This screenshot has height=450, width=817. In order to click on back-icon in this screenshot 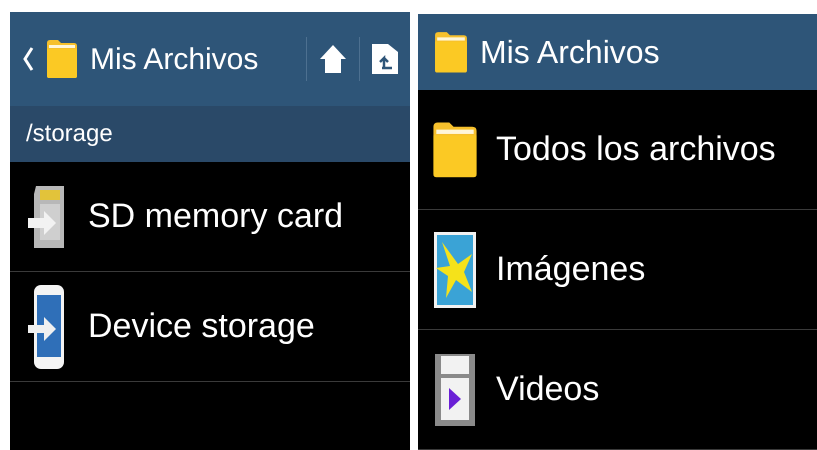, I will do `click(28, 59)`.